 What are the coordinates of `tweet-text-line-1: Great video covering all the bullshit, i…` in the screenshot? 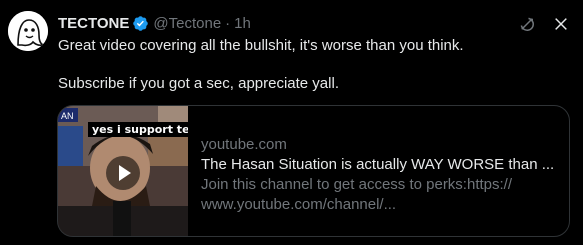 It's located at (261, 45).